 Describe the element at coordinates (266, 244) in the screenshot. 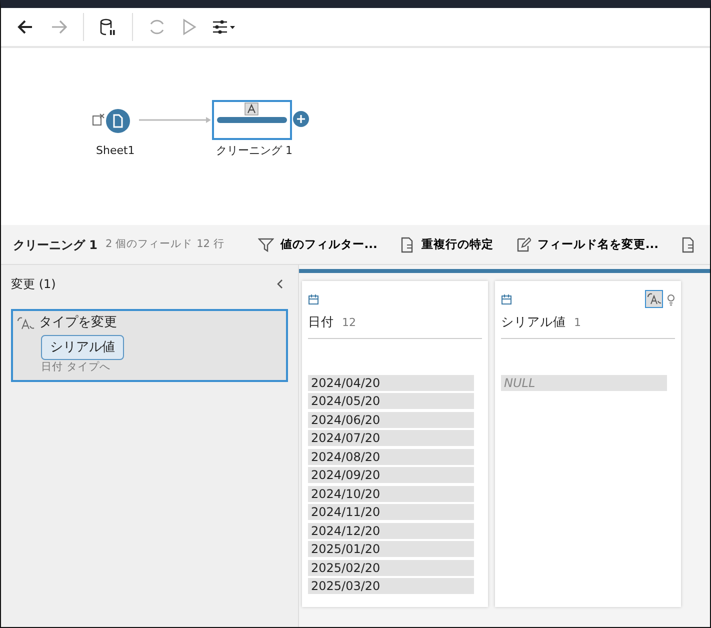

I see `filter-icon` at that location.